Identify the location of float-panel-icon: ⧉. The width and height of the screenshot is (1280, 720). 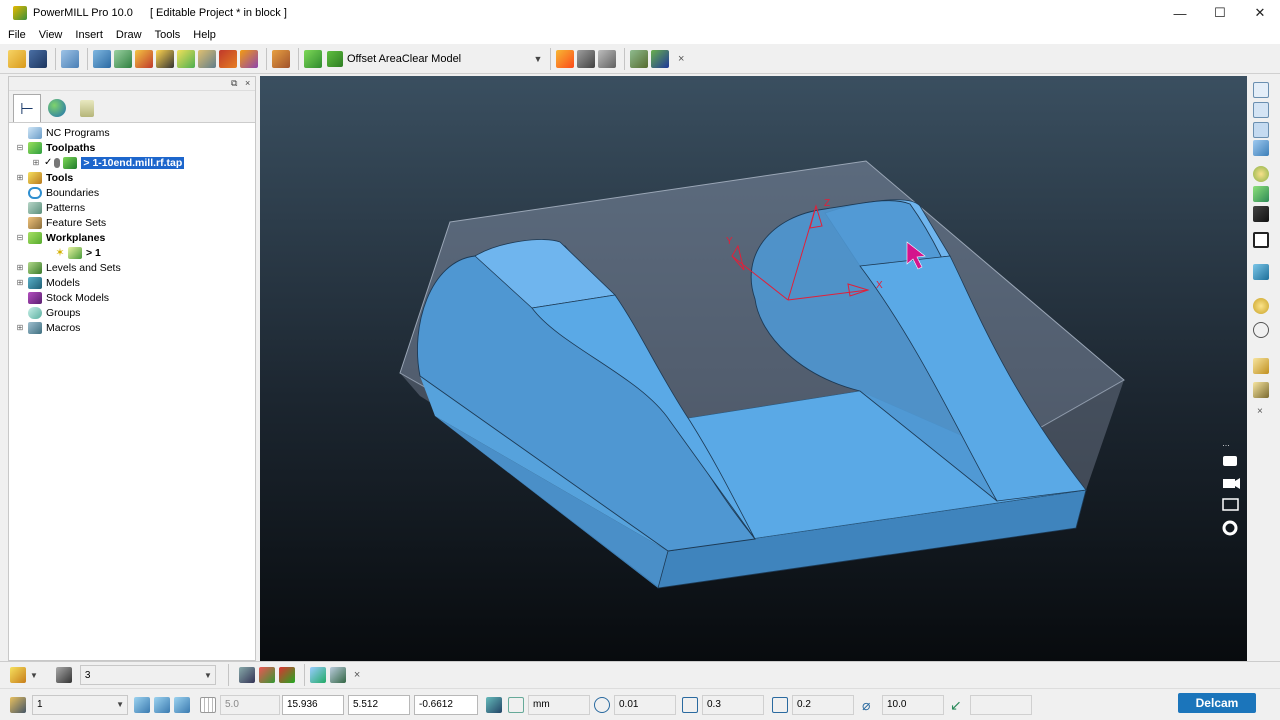
(234, 83).